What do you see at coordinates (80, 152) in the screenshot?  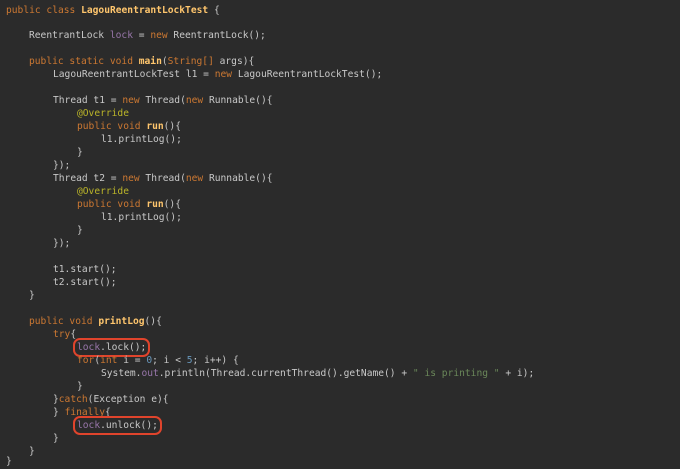 I see `code-line-close-run-1: }` at bounding box center [80, 152].